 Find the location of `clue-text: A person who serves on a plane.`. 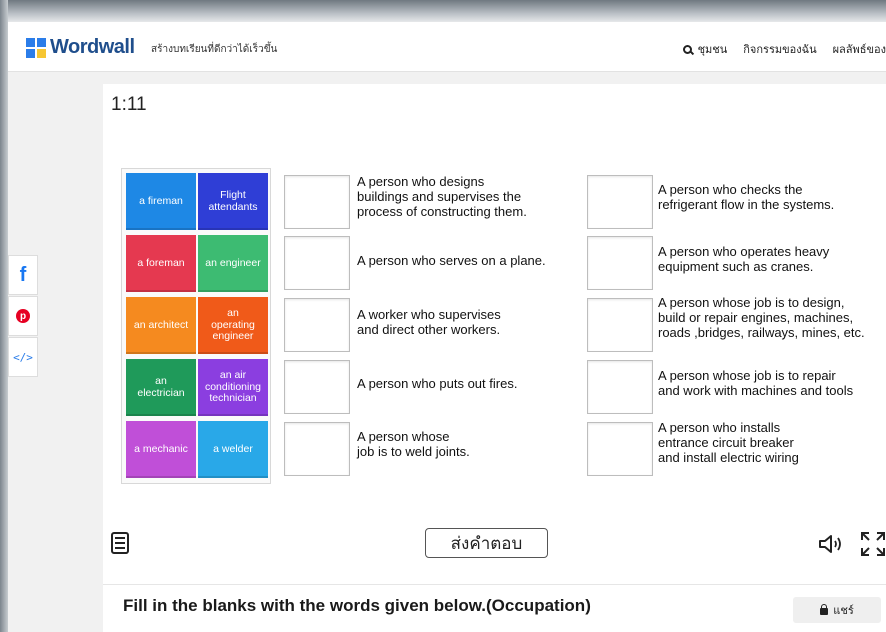

clue-text: A person who serves on a plane. is located at coordinates (451, 260).